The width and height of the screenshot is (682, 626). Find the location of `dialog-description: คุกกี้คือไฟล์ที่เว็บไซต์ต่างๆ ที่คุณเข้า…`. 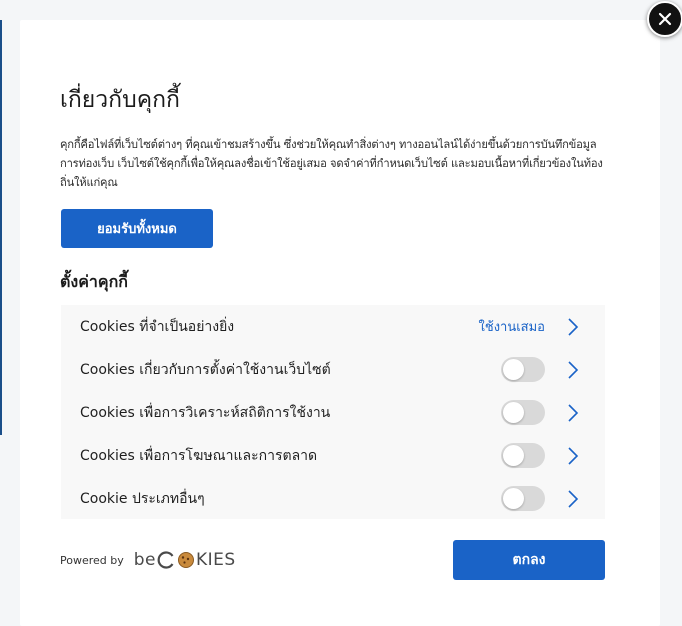

dialog-description: คุกกี้คือไฟล์ที่เว็บไซต์ต่างๆ ที่คุณเข้า… is located at coordinates (331, 163).